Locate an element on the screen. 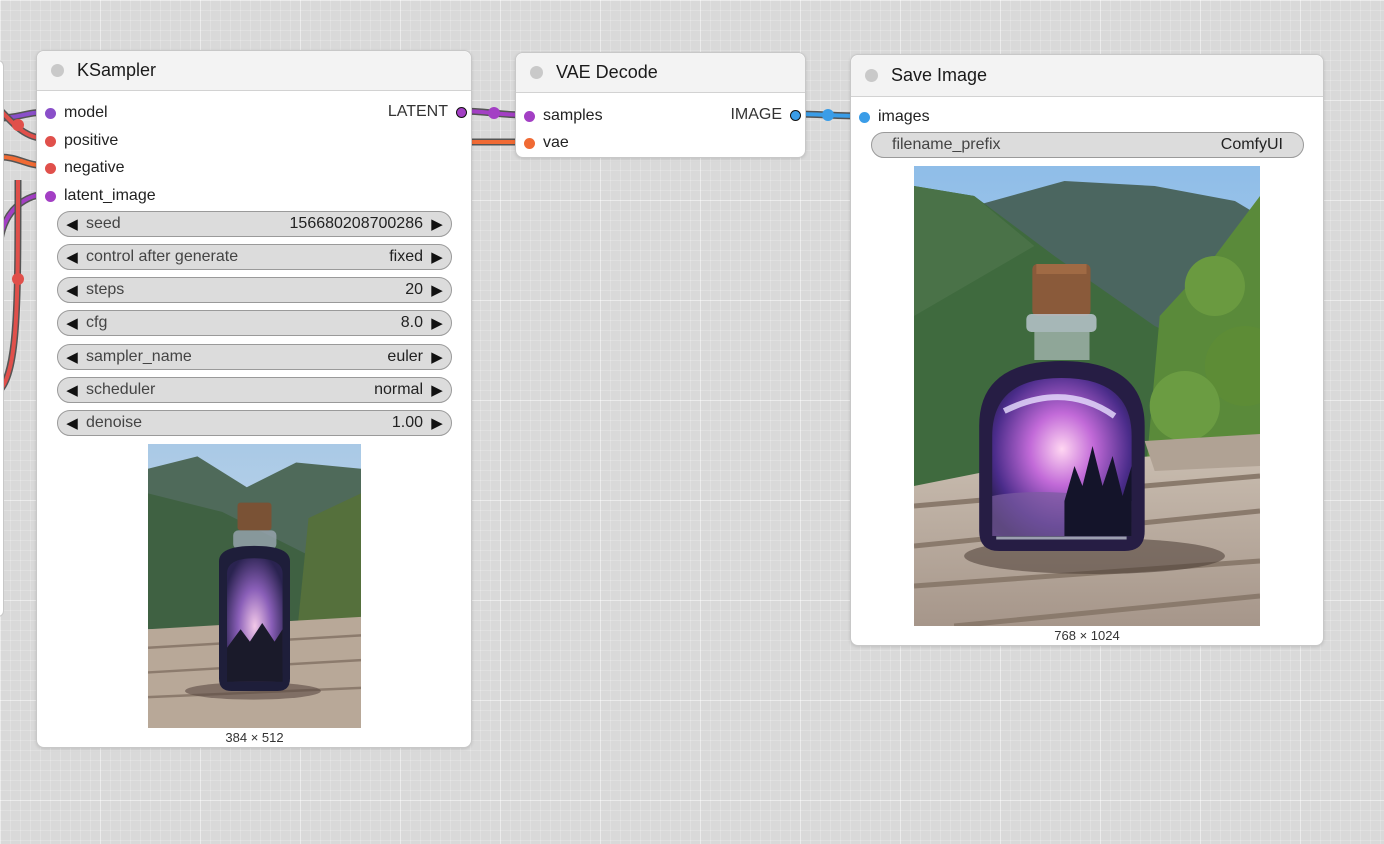 The height and width of the screenshot is (844, 1384). input-slot-images: images is located at coordinates (894, 117).